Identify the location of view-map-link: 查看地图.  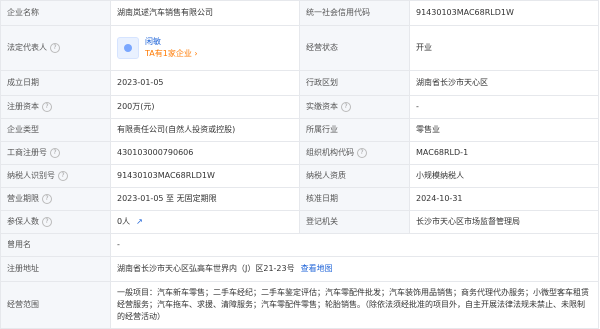
(317, 269).